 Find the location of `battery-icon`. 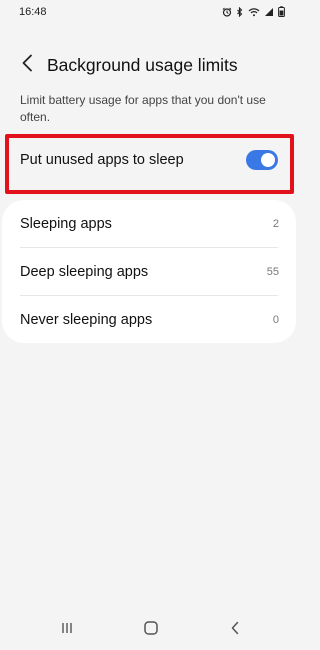

battery-icon is located at coordinates (281, 11).